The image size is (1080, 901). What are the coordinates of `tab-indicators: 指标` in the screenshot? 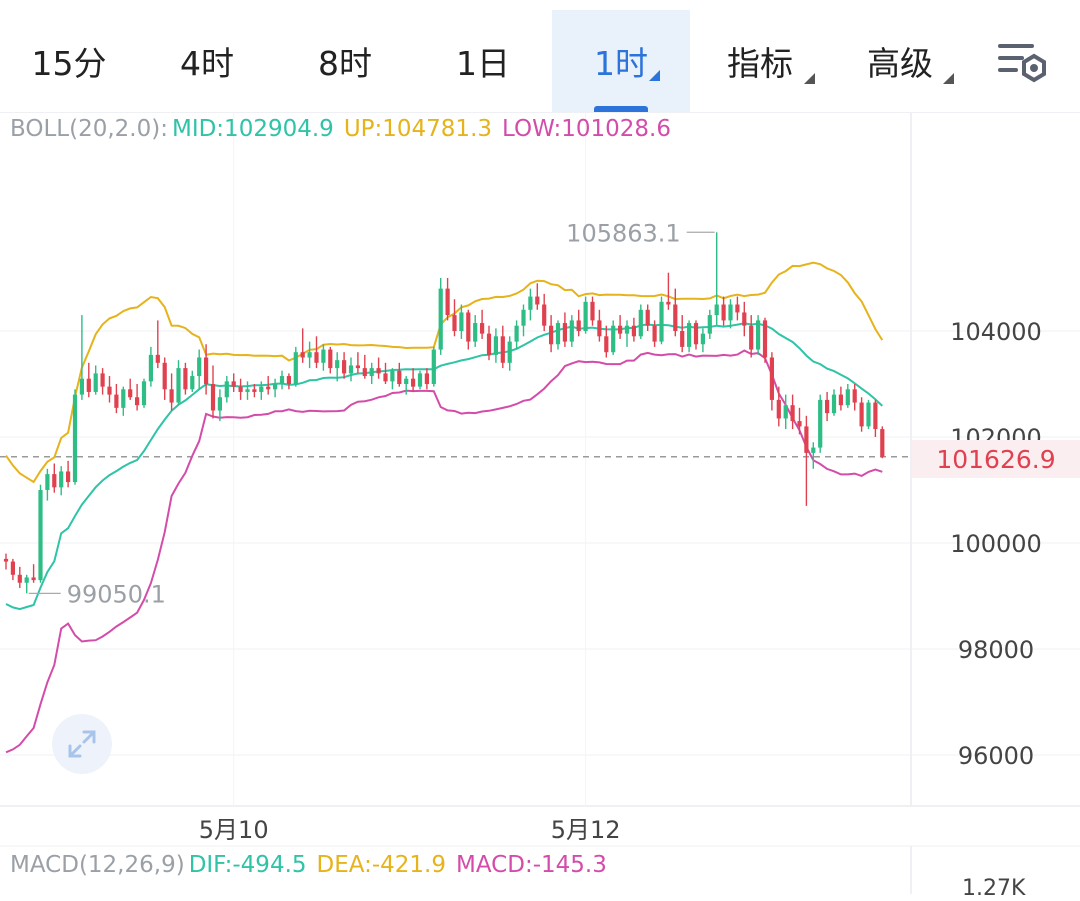 It's located at (760, 61).